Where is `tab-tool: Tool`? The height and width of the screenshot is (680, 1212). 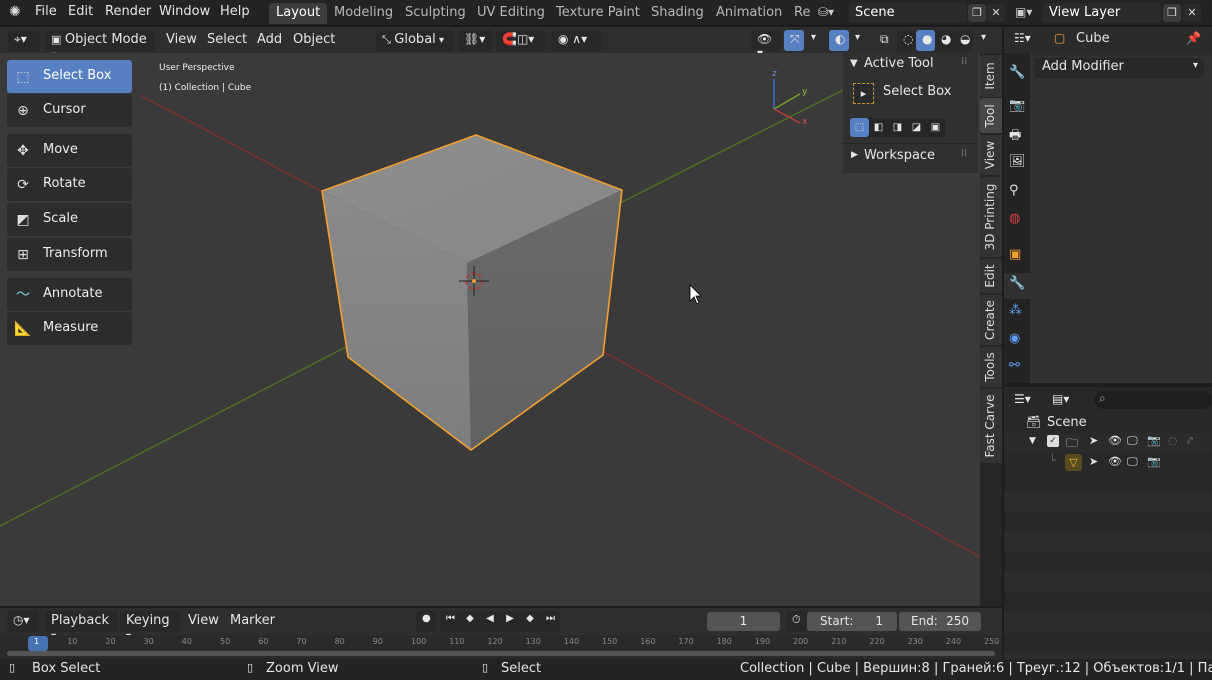
tab-tool: Tool is located at coordinates (991, 115).